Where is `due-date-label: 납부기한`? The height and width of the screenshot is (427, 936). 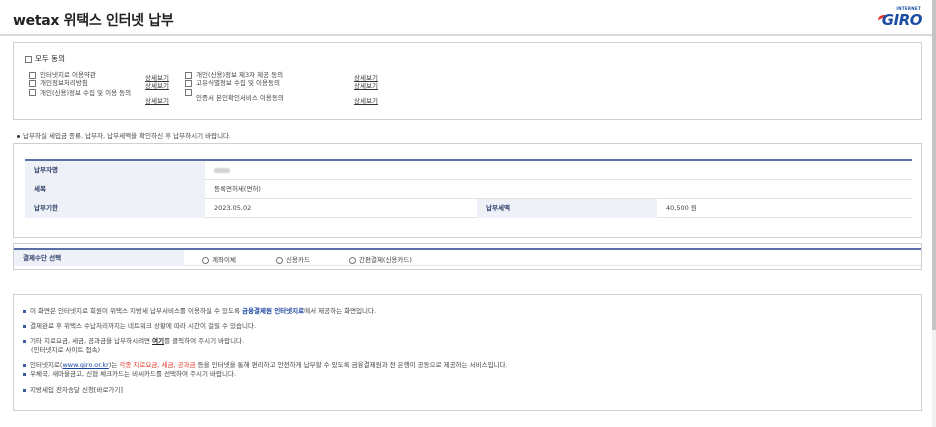 due-date-label: 납부기한 is located at coordinates (115, 208).